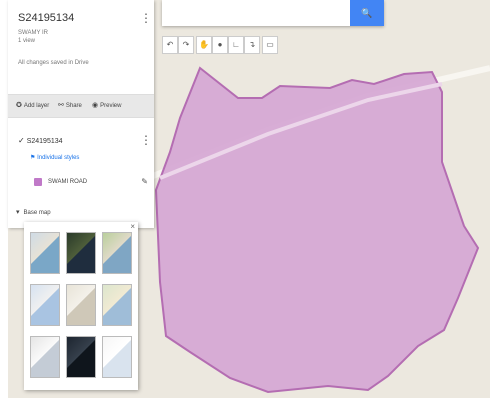 The image size is (490, 405). What do you see at coordinates (33, 33) in the screenshot?
I see `map-subtitle: SWAMY IR` at bounding box center [33, 33].